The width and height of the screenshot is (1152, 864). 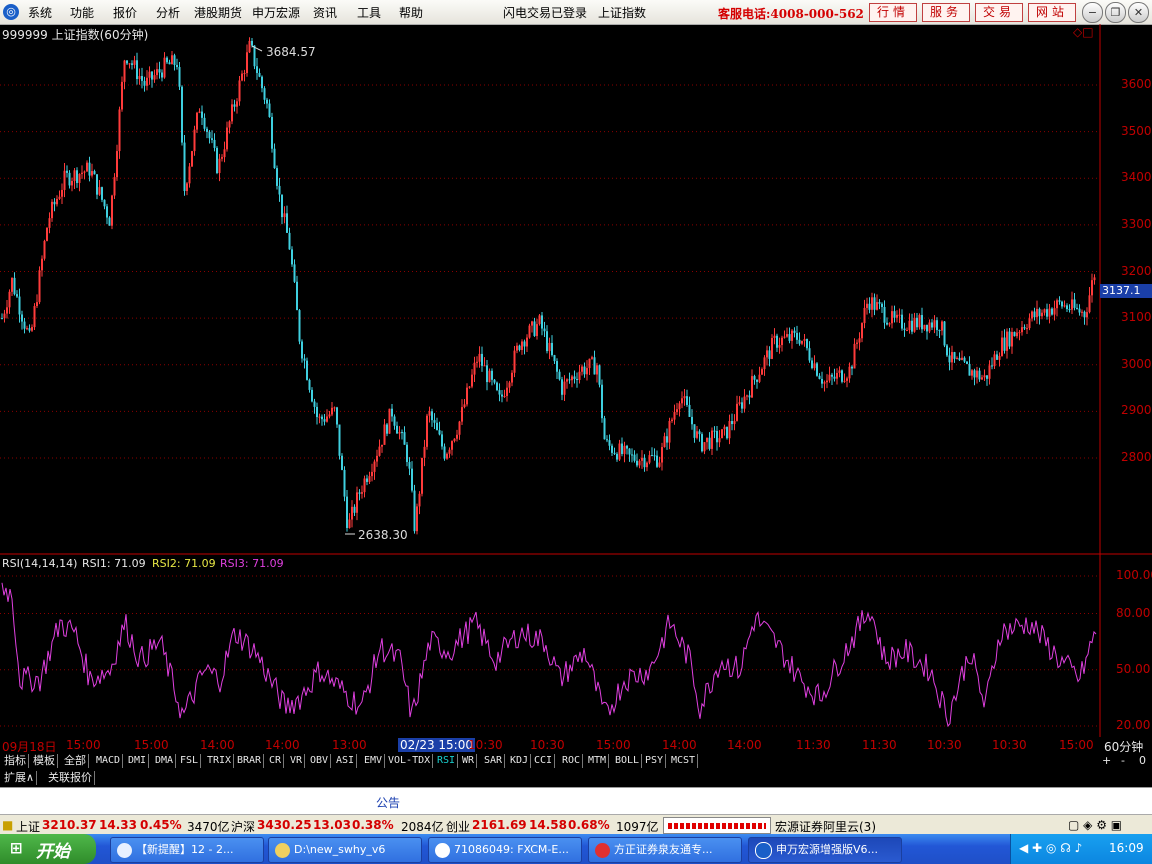 I want to click on zoom-out-button: -, so click(x=1123, y=760).